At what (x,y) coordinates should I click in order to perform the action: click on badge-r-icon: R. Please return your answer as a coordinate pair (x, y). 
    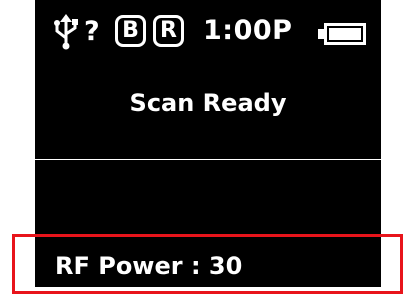
    Looking at the image, I should click on (168, 31).